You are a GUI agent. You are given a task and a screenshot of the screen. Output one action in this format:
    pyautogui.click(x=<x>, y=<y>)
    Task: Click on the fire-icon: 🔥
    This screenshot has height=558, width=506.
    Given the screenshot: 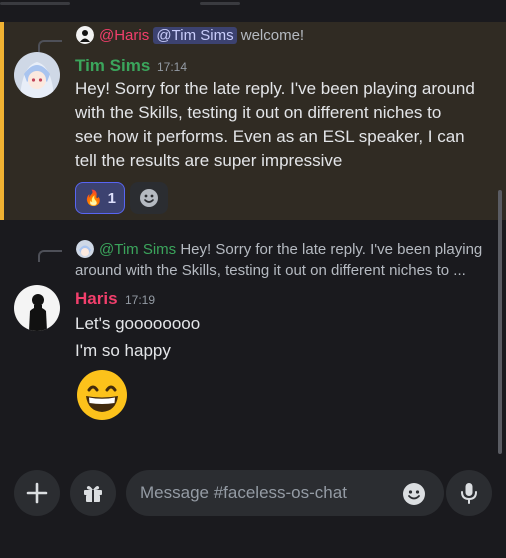 What is the action you would take?
    pyautogui.click(x=93, y=198)
    